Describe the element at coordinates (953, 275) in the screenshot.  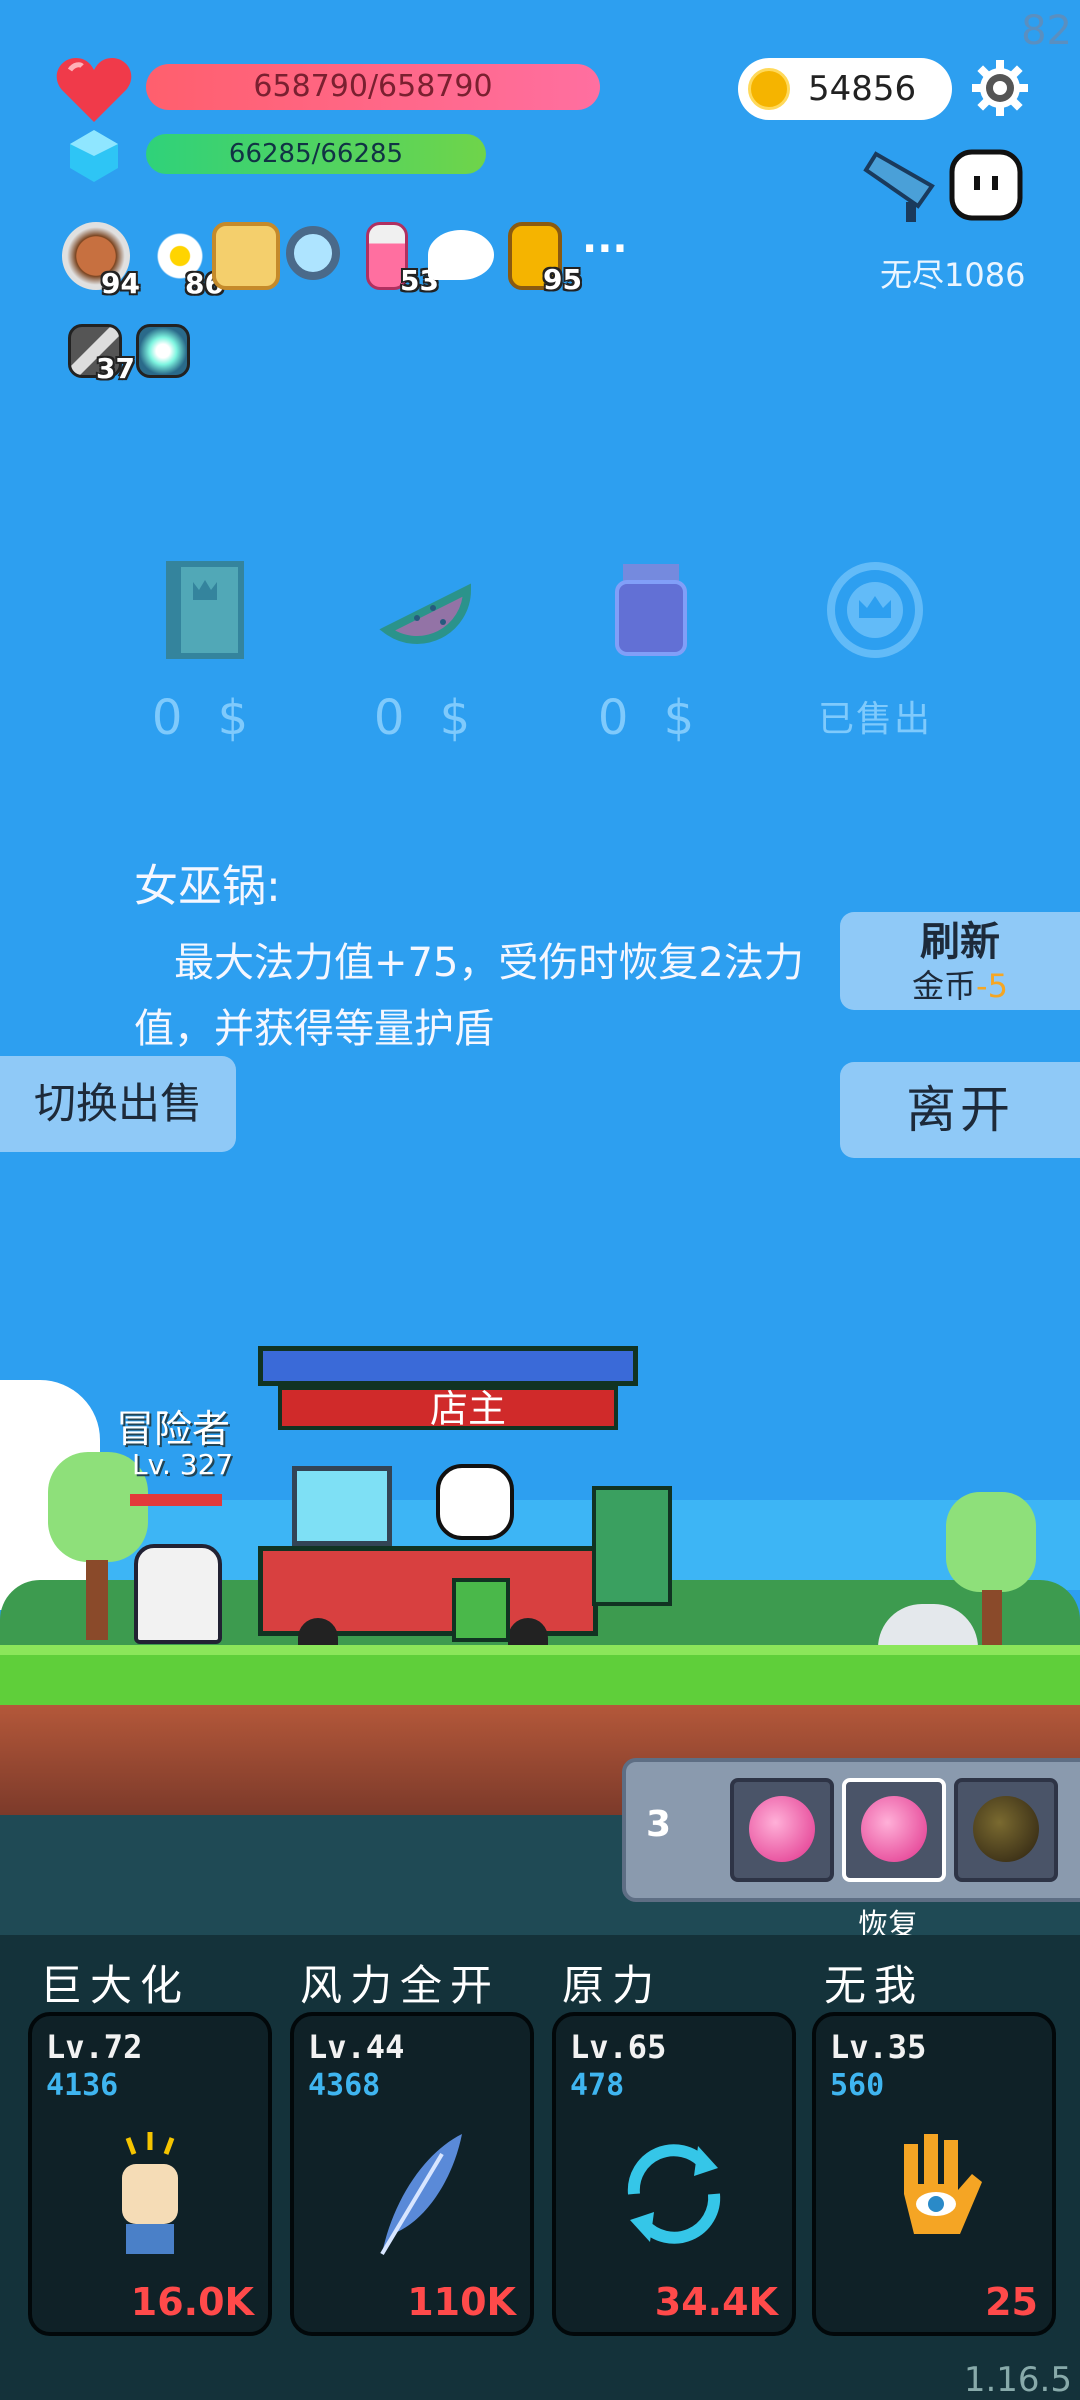
I see `endless-wave-label: 无尽1086` at that location.